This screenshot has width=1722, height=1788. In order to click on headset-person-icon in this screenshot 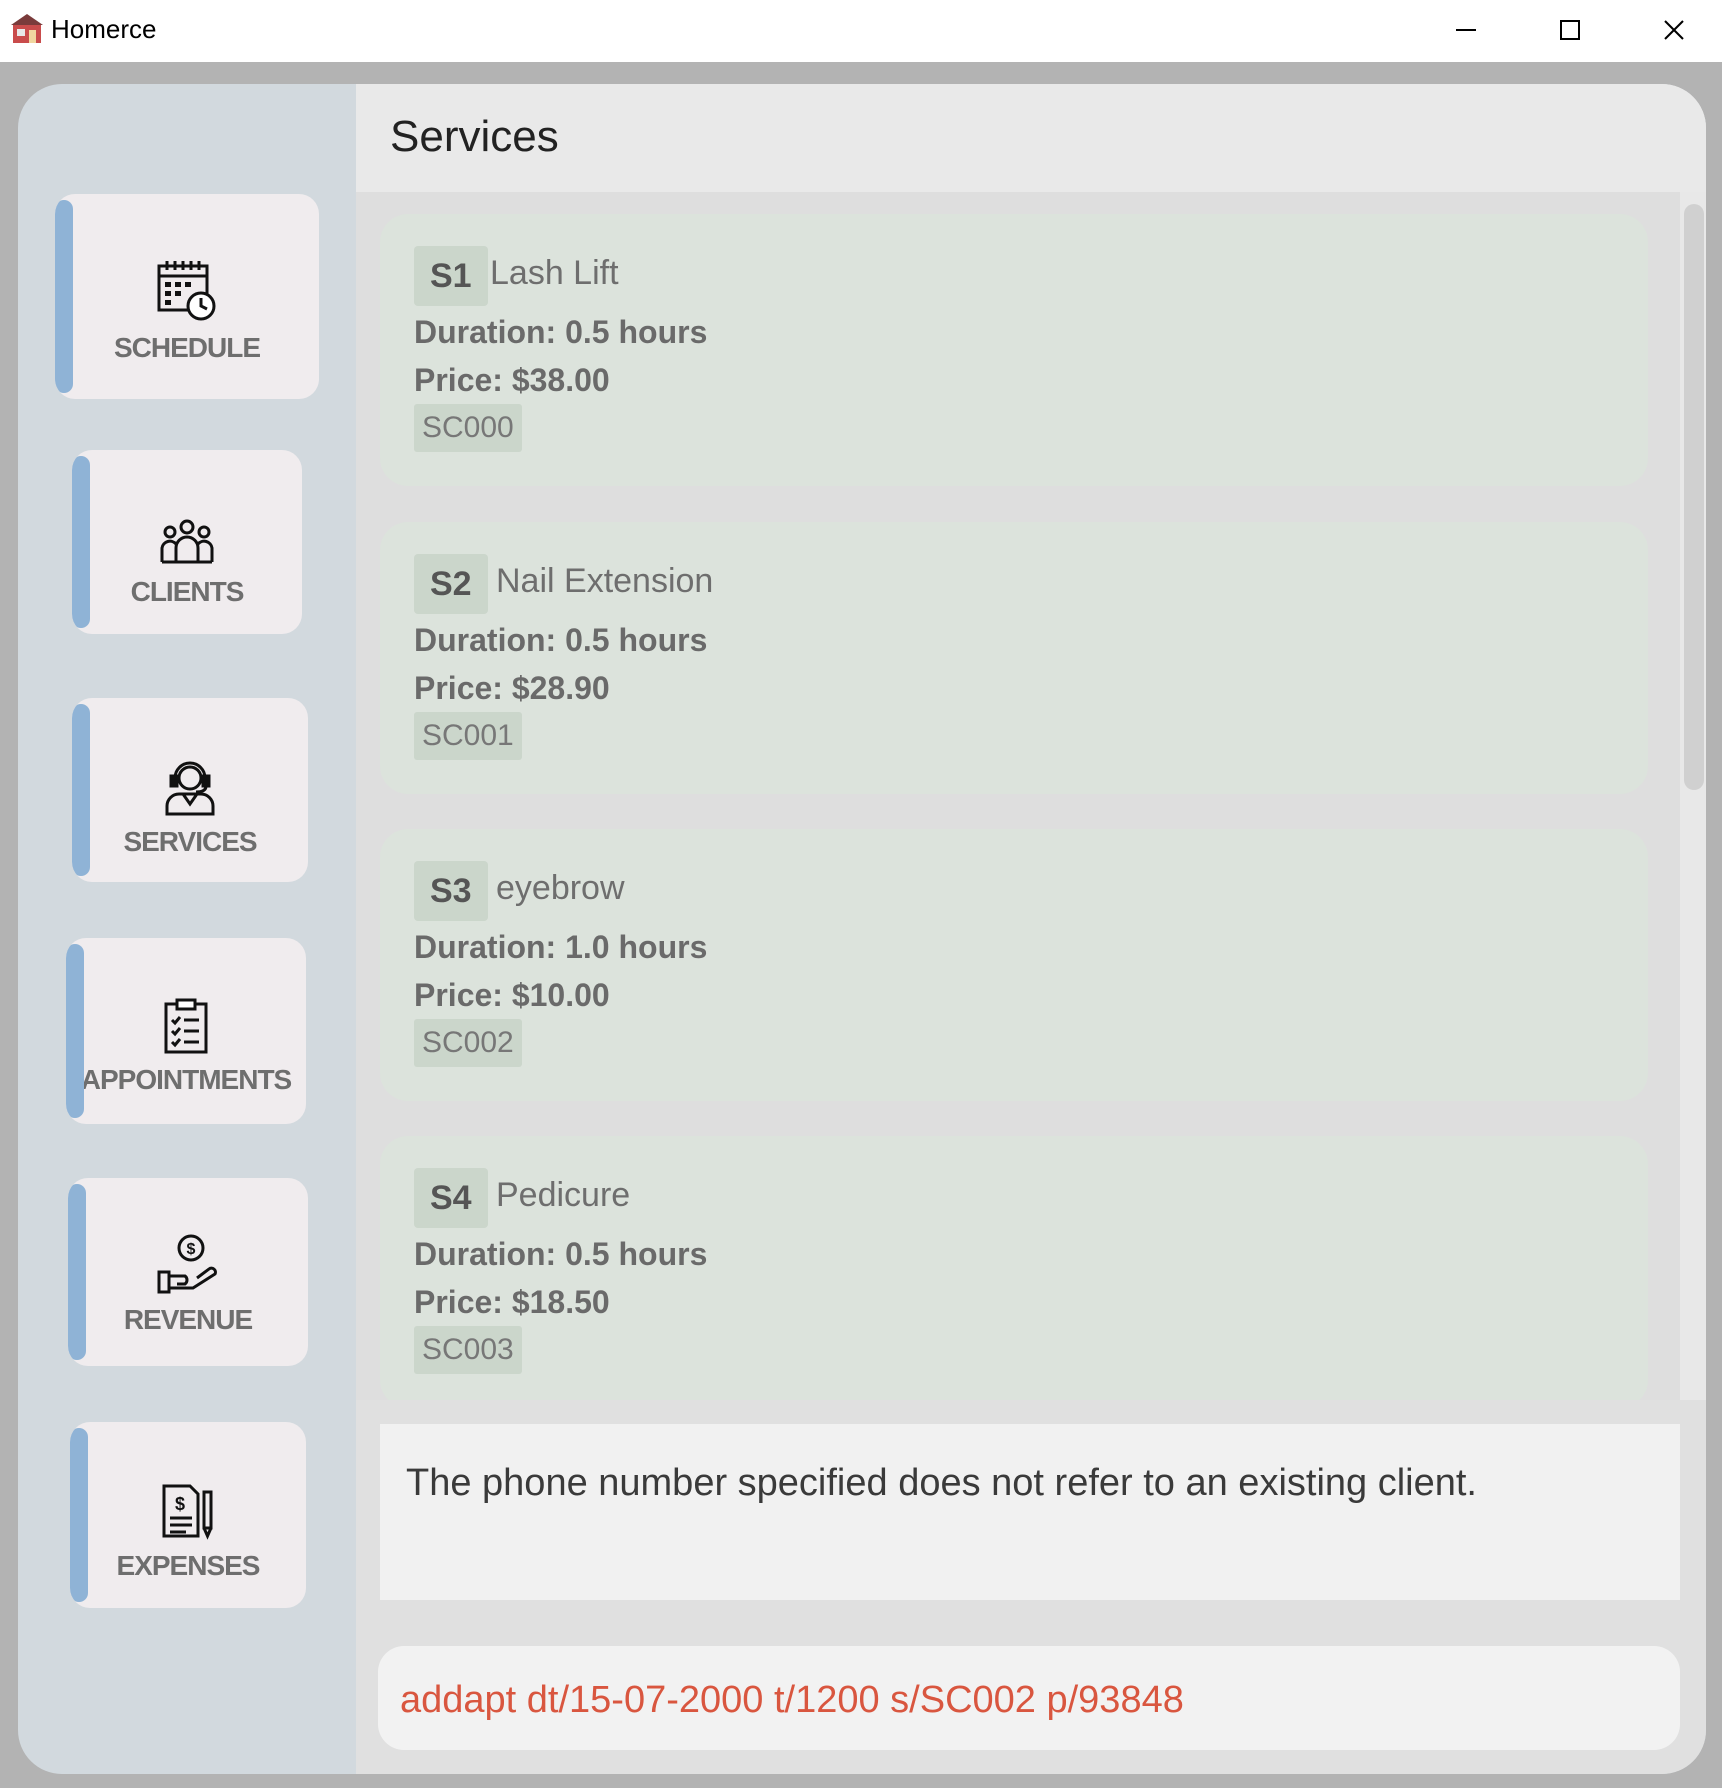, I will do `click(190, 788)`.